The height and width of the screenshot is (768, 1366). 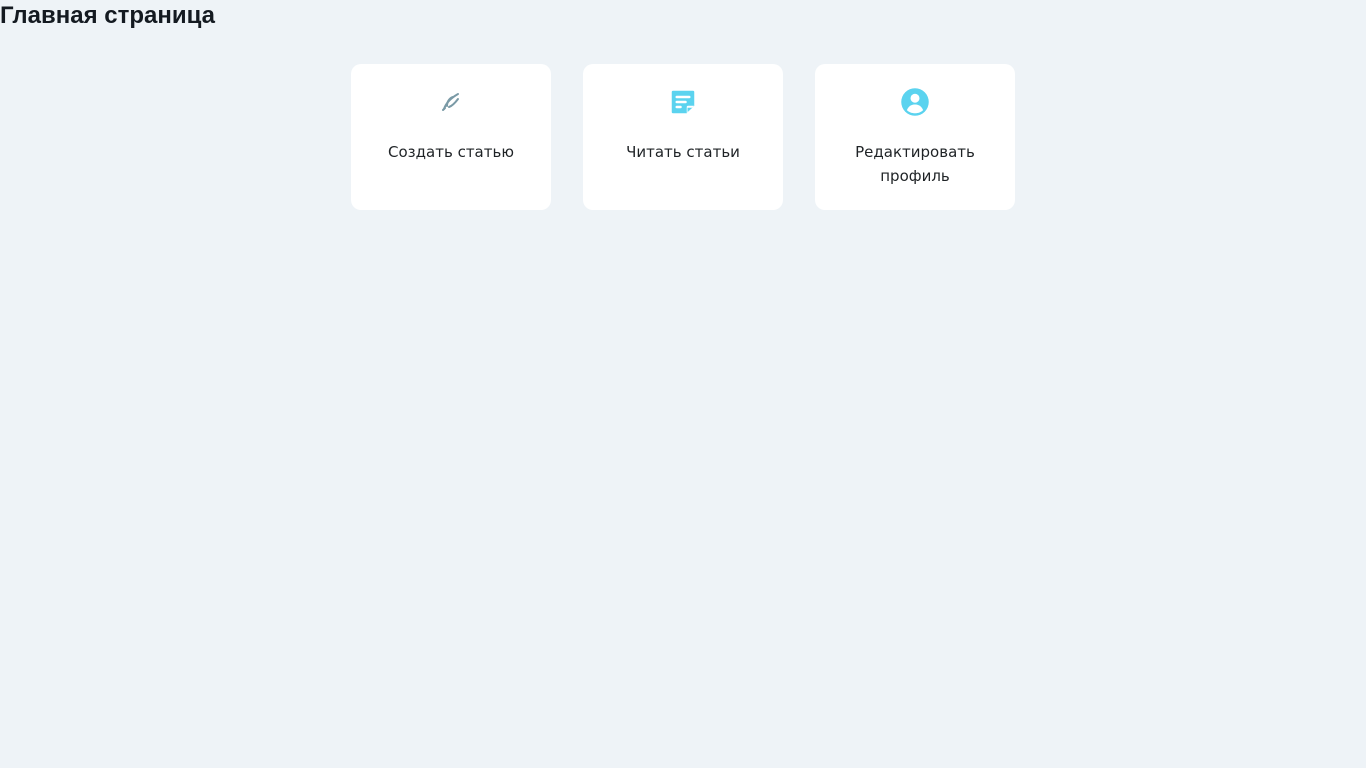 I want to click on read-articles-label: Читать статьи, so click(x=683, y=152).